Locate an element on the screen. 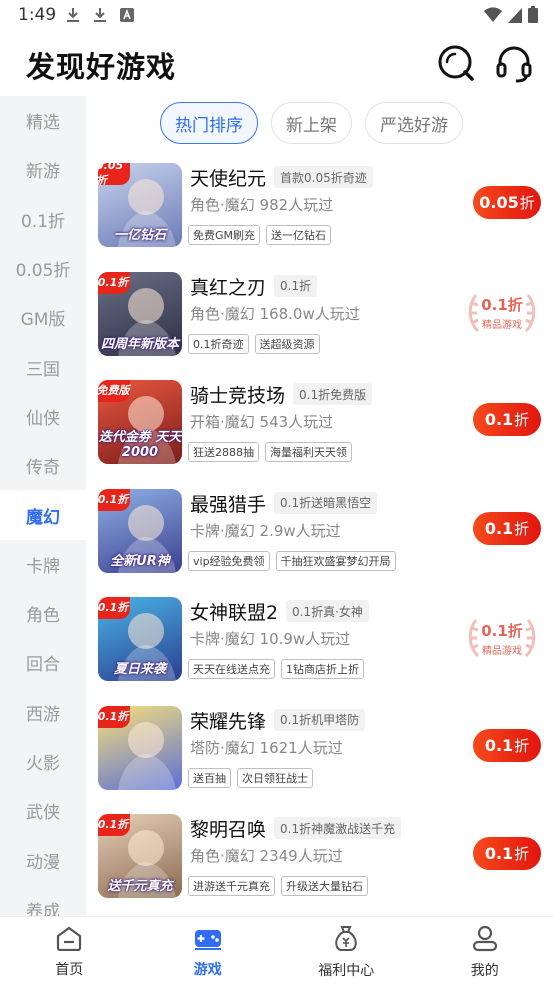 This screenshot has width=554, height=984. nav-item: 首页 is located at coordinates (69, 950).